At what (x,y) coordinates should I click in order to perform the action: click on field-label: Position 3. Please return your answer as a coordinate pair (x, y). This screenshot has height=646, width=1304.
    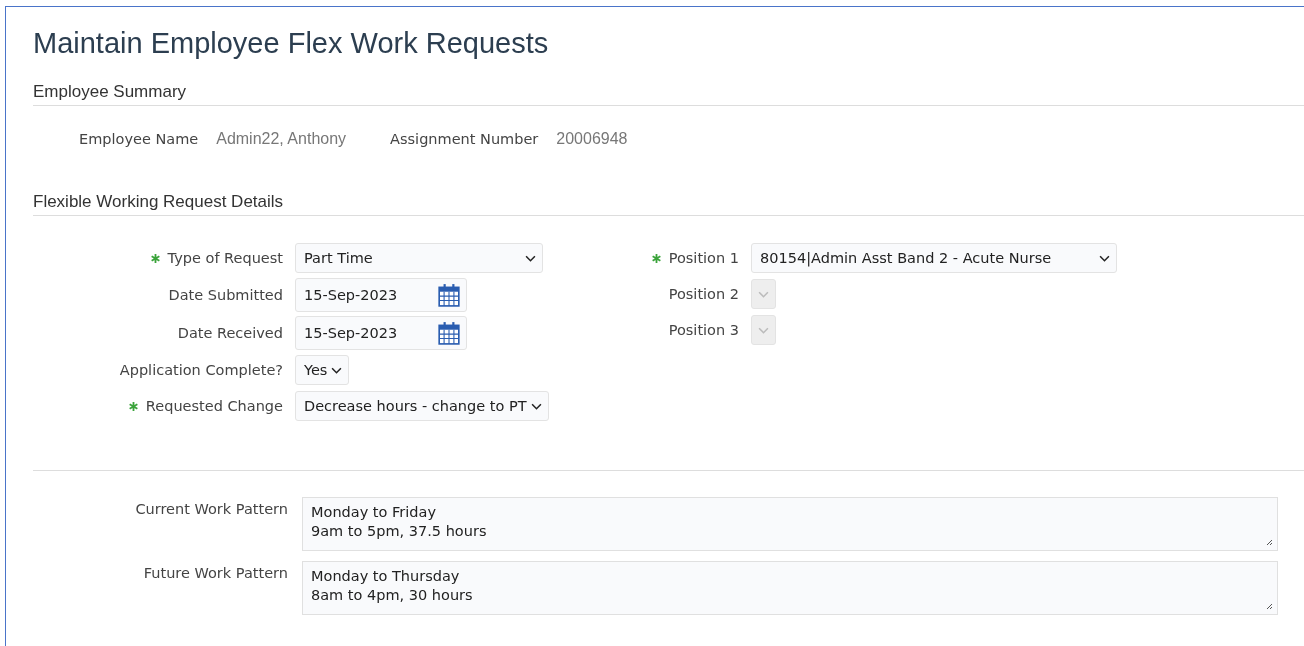
    Looking at the image, I should click on (703, 330).